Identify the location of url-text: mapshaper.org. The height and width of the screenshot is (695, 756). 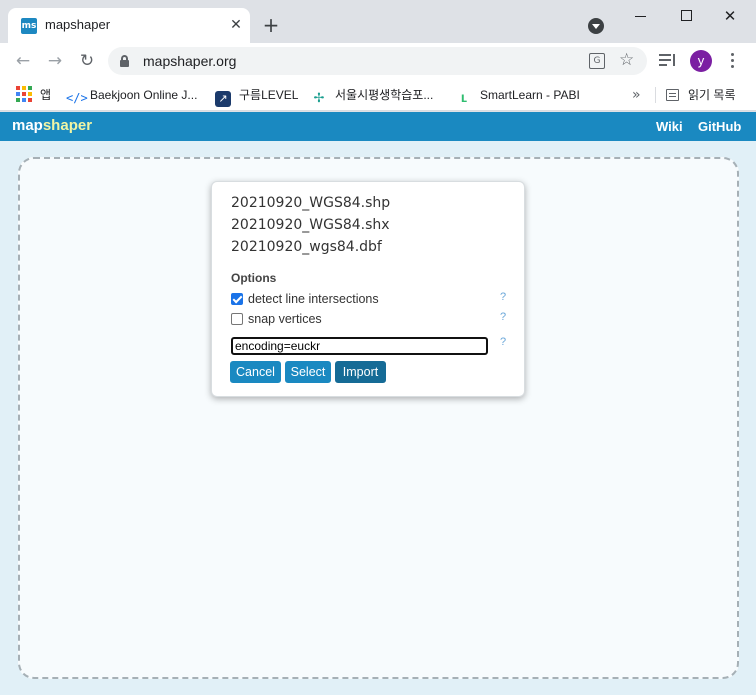
(189, 61).